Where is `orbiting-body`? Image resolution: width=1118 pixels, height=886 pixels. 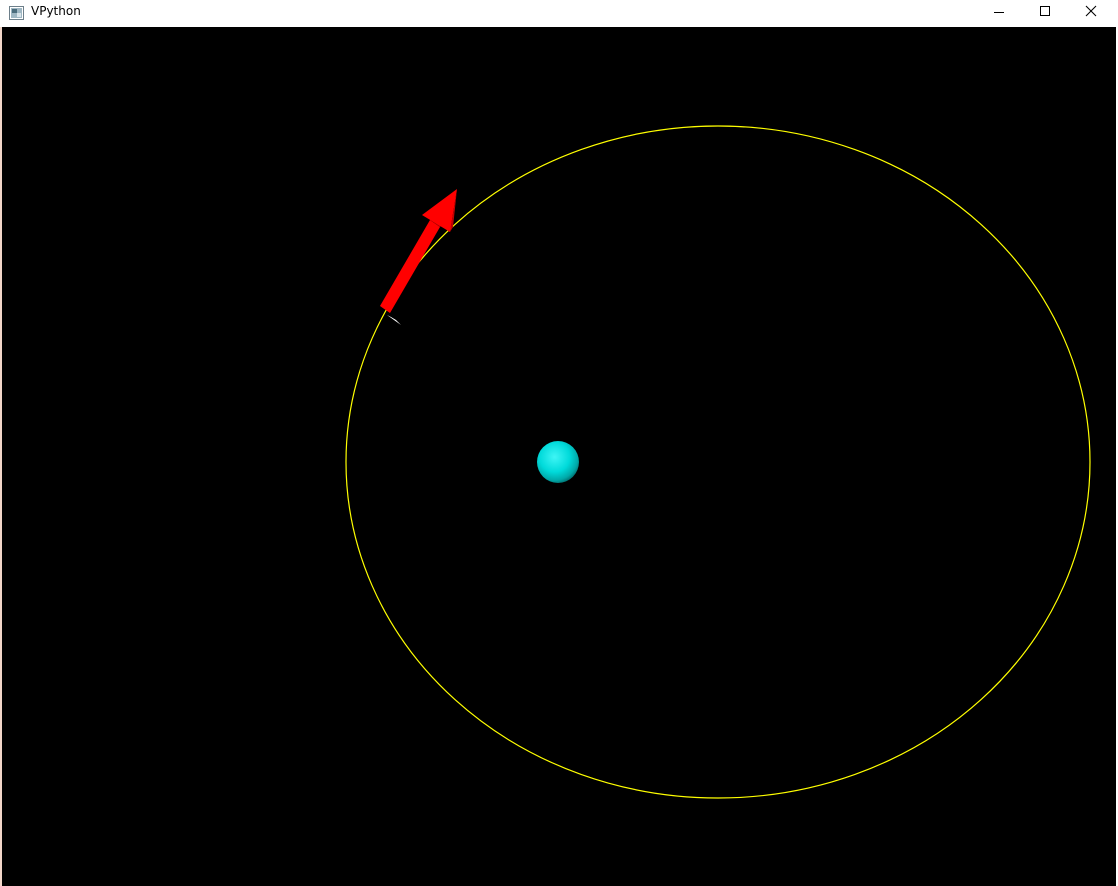 orbiting-body is located at coordinates (394, 320).